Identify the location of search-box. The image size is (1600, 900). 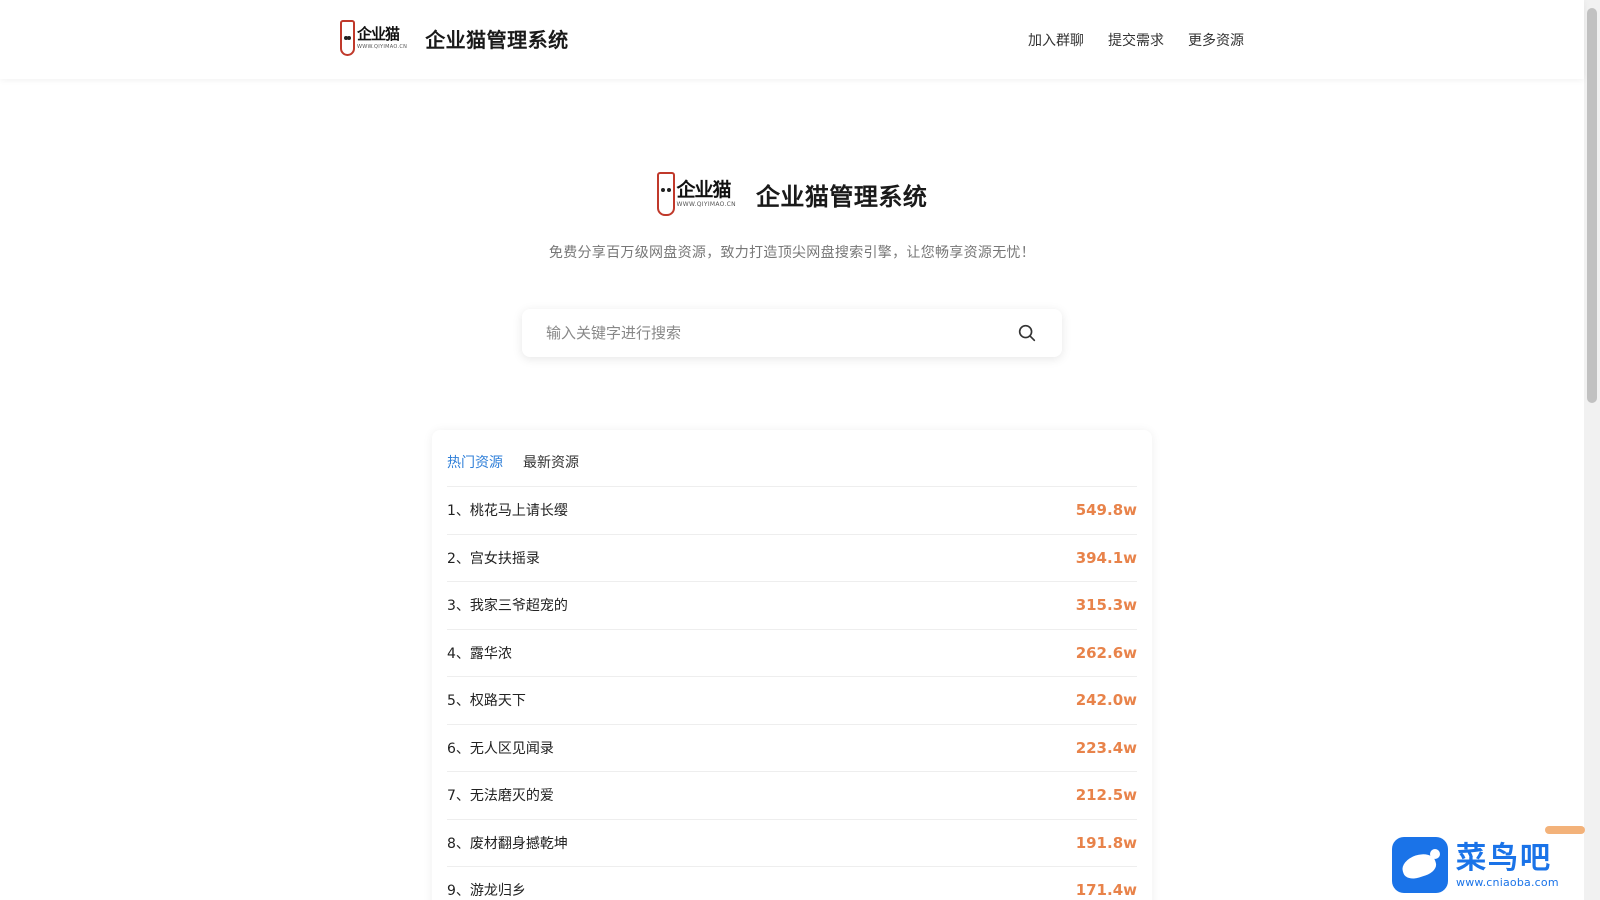
(792, 333).